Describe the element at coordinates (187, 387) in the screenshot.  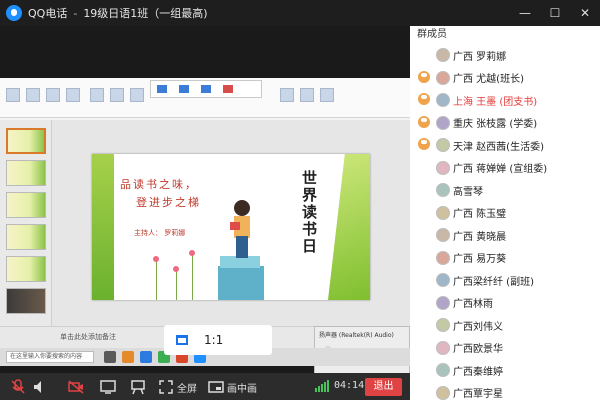
I see `fullscreen-label: 全屏` at that location.